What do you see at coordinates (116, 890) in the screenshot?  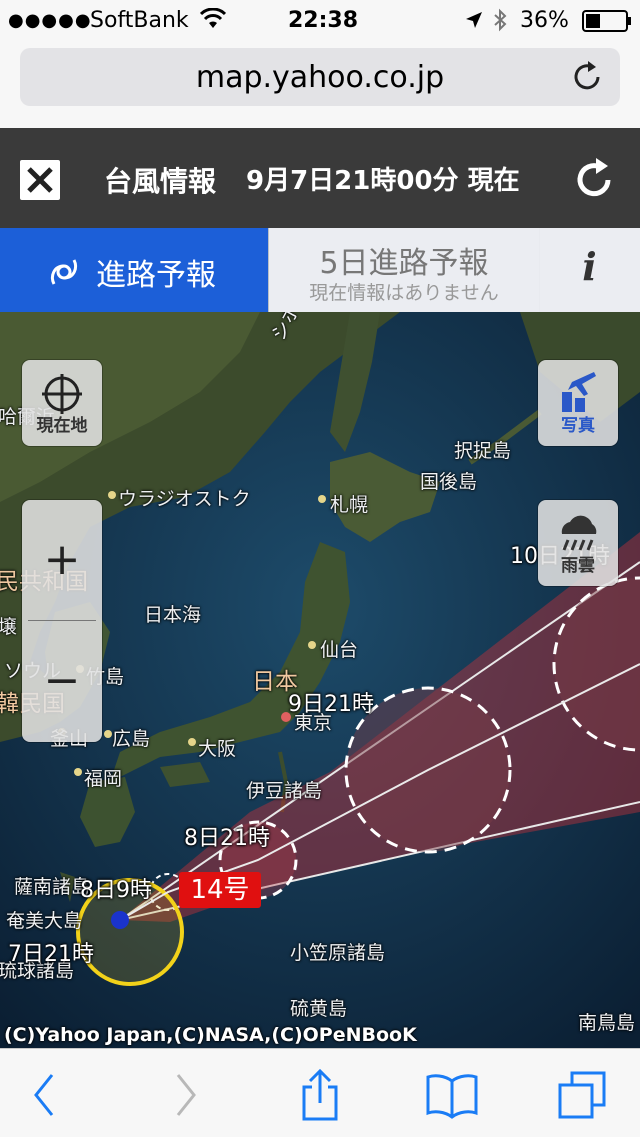 I see `forecast-label-t1: 8日9時` at bounding box center [116, 890].